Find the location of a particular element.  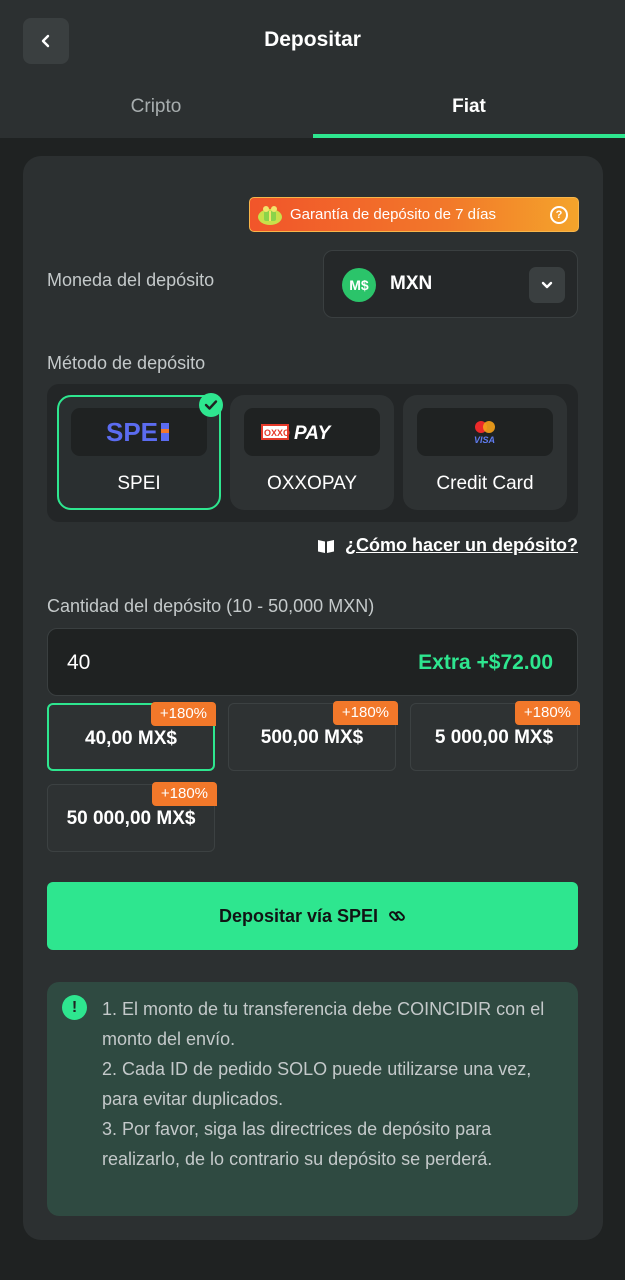

oxxopay-logo-icon: OXXO PAY is located at coordinates (297, 433).